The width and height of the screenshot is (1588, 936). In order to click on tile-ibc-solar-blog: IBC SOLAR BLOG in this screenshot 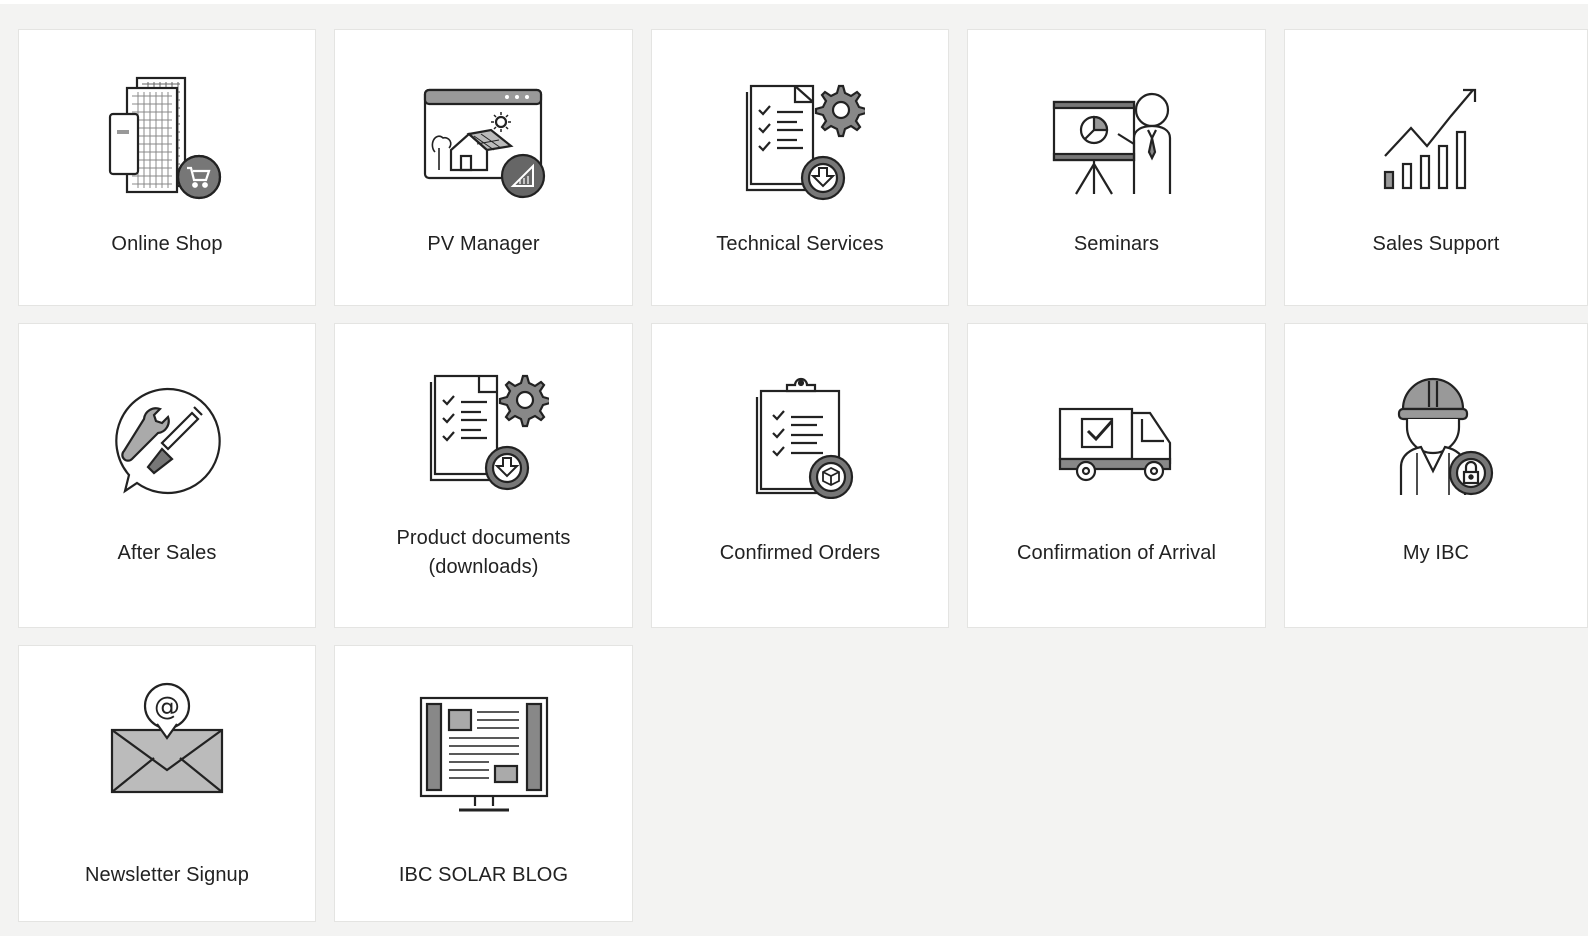, I will do `click(483, 783)`.